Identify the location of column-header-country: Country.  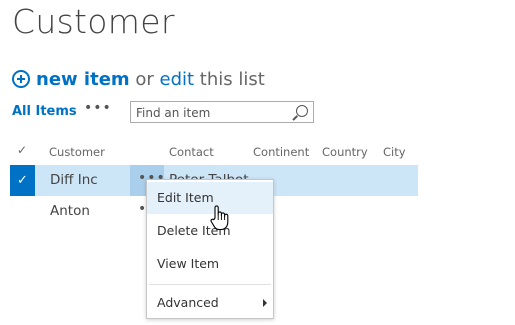
(345, 152).